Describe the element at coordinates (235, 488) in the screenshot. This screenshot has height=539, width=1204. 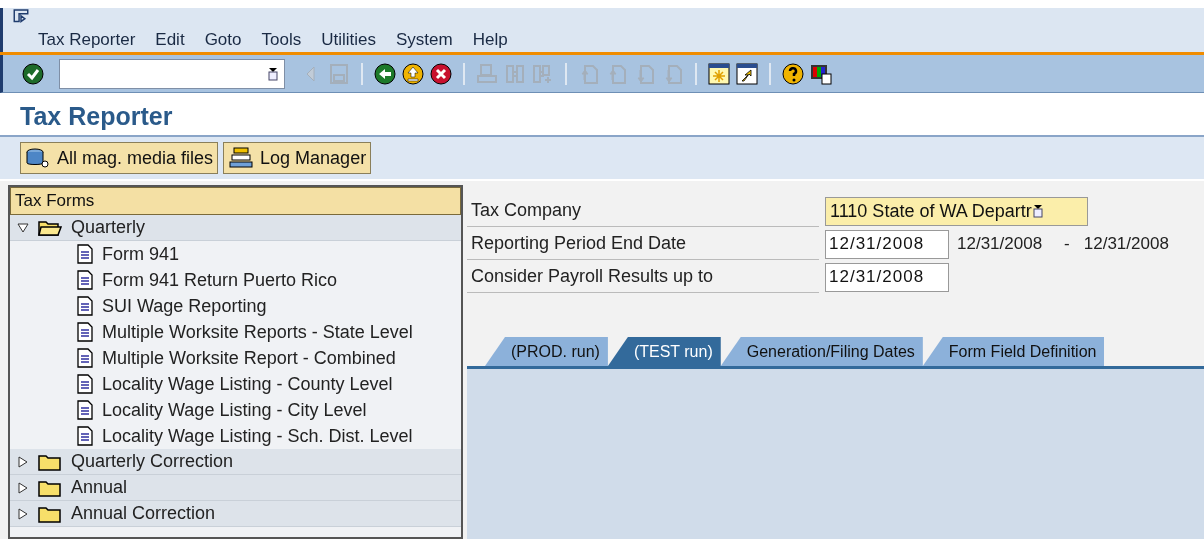
I see `tree-folder-row: Annual` at that location.